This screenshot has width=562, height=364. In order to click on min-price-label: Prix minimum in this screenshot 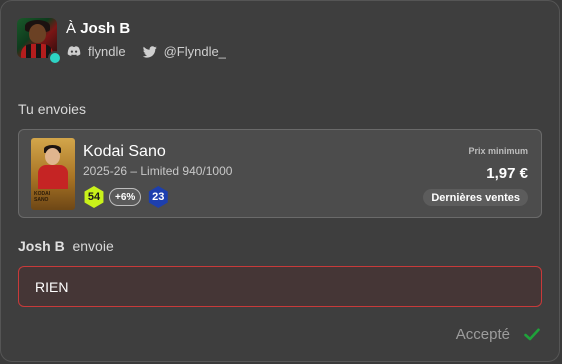, I will do `click(498, 151)`.